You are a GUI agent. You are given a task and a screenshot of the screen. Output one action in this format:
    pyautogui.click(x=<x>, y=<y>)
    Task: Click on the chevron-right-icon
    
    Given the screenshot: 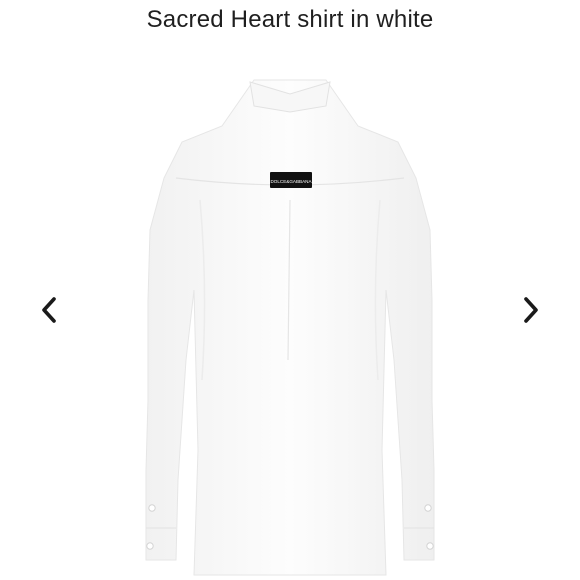 What is the action you would take?
    pyautogui.click(x=531, y=310)
    